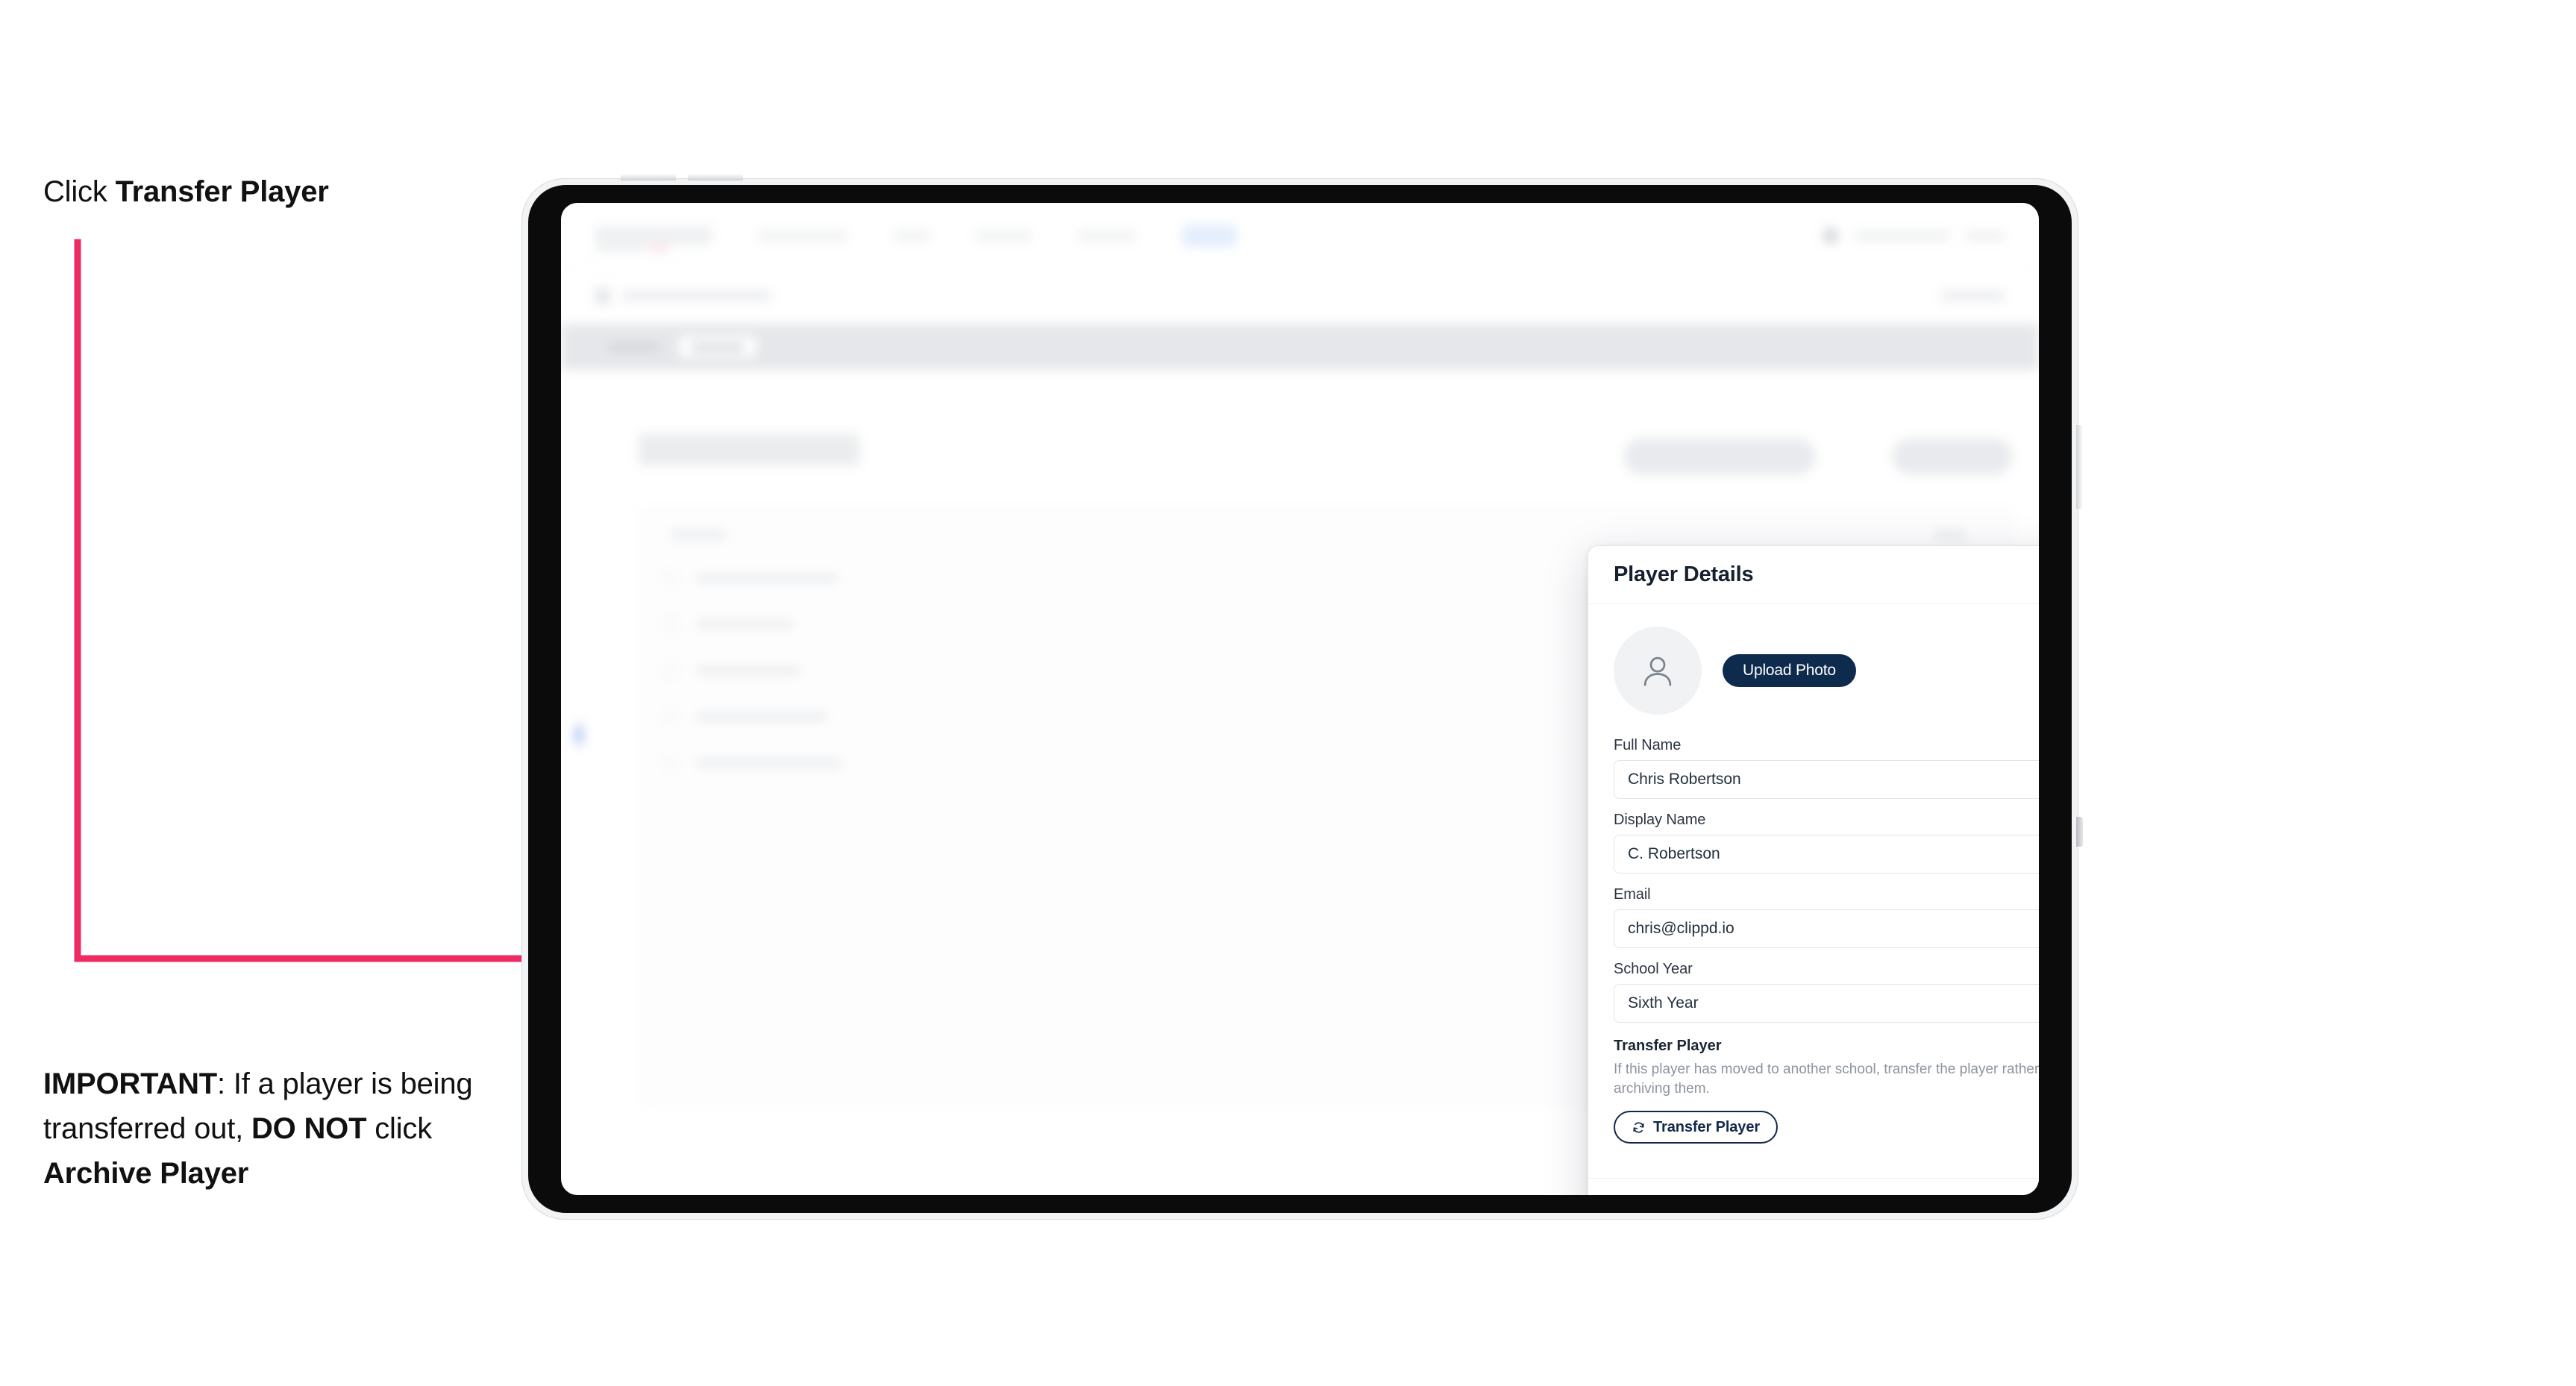  What do you see at coordinates (648, 177) in the screenshot?
I see `volume-up-button` at bounding box center [648, 177].